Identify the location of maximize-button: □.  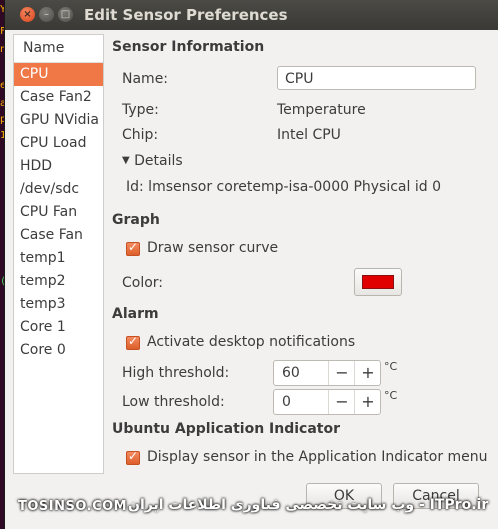
(65, 14).